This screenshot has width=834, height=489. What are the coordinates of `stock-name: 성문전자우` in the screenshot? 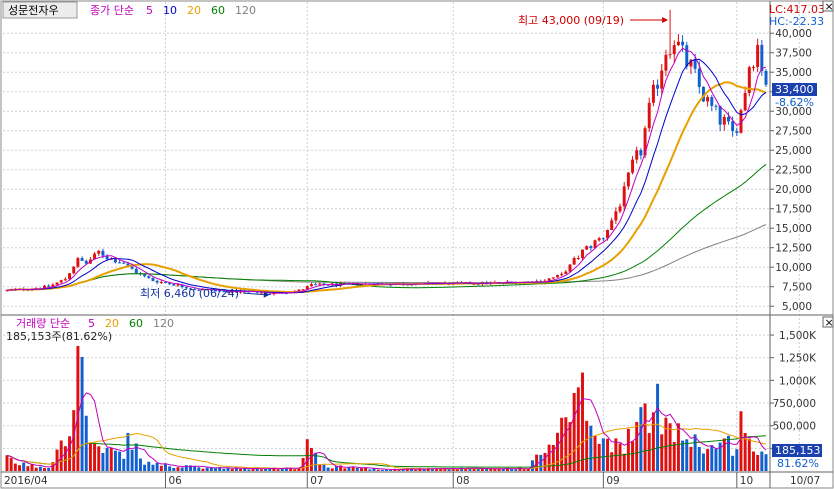 It's located at (33, 10).